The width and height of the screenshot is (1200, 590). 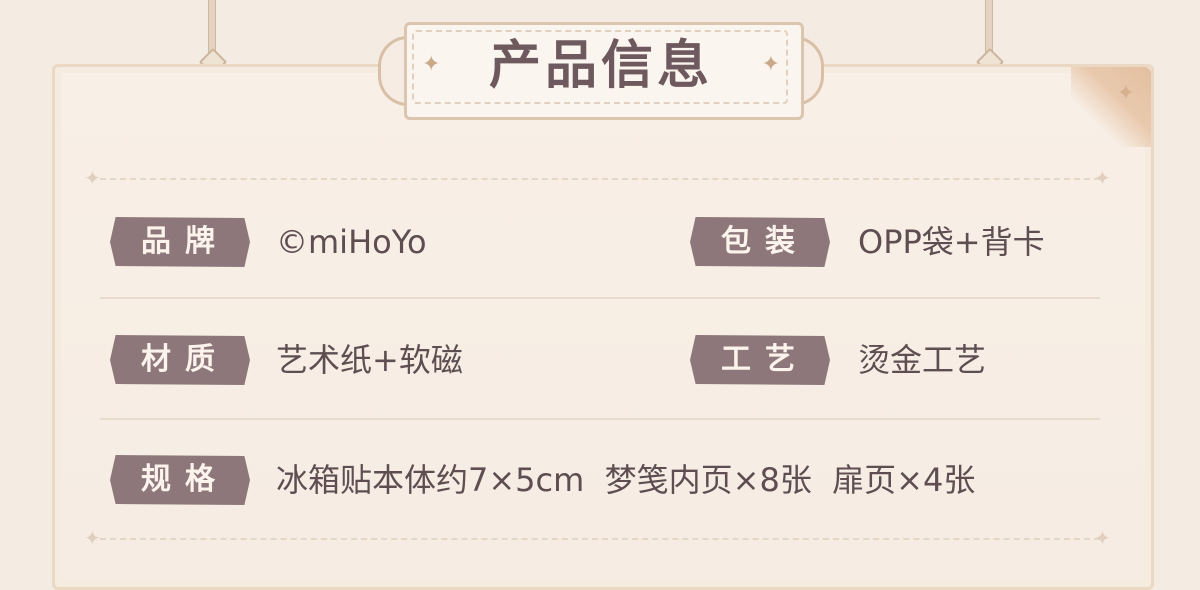 What do you see at coordinates (600, 540) in the screenshot?
I see `divider-bottom` at bounding box center [600, 540].